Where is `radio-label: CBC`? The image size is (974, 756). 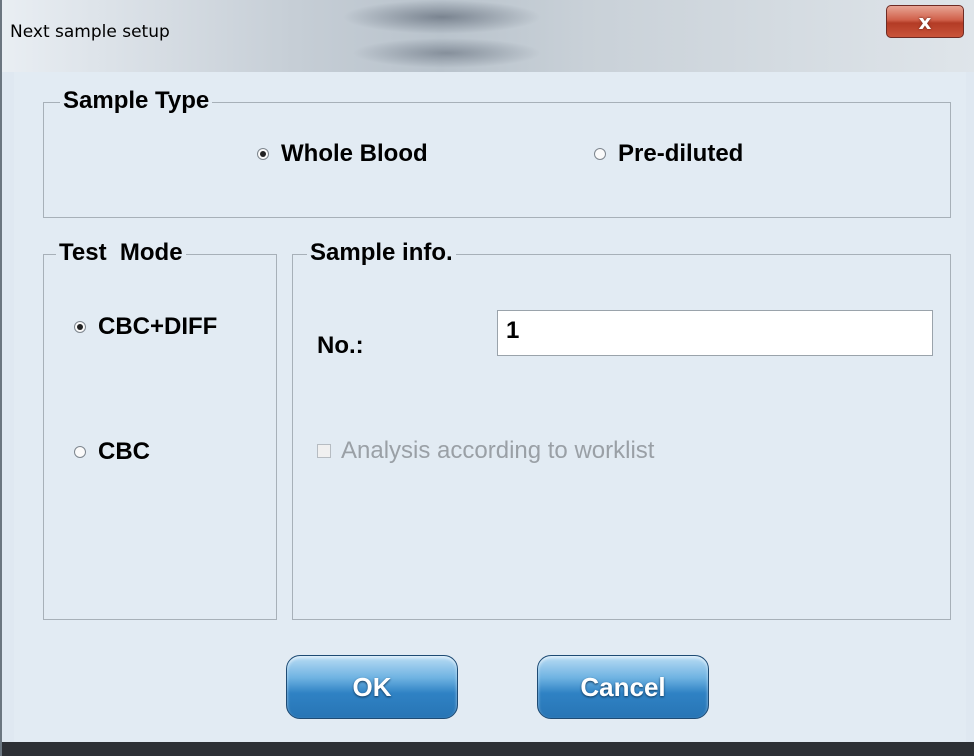 radio-label: CBC is located at coordinates (124, 451).